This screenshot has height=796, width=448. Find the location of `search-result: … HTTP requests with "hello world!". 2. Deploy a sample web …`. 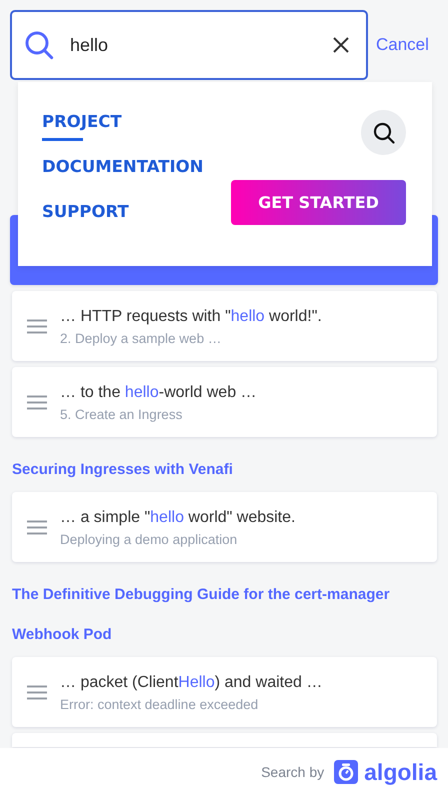

search-result: … HTTP requests with "hello world!". 2. Deploy a sample web … is located at coordinates (224, 326).